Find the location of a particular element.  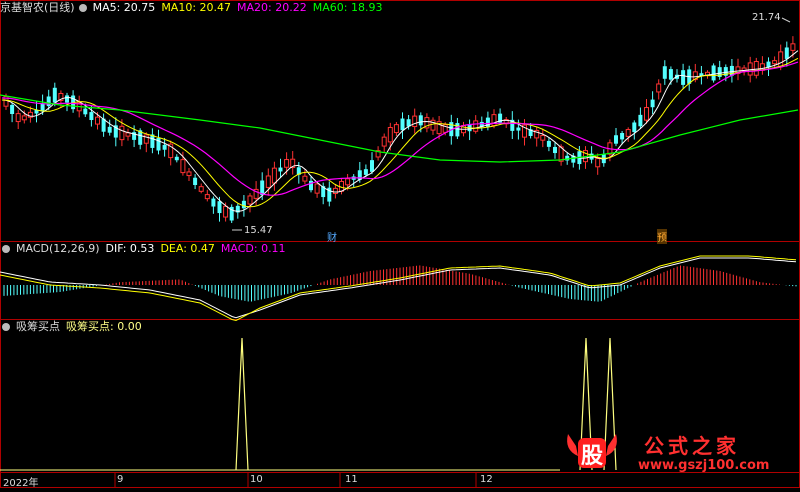

settings-dot-icon is located at coordinates (82, 8).